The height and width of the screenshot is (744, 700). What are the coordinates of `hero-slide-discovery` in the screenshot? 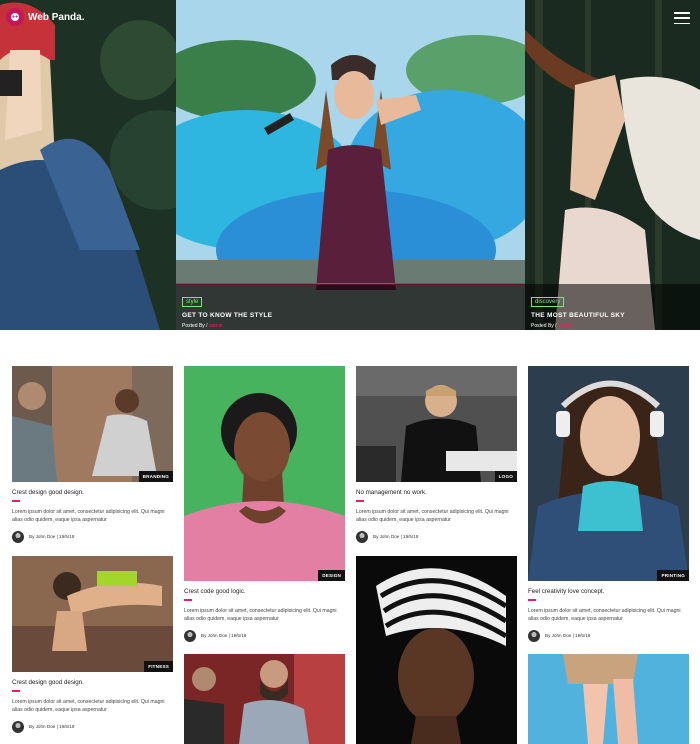 It's located at (612, 165).